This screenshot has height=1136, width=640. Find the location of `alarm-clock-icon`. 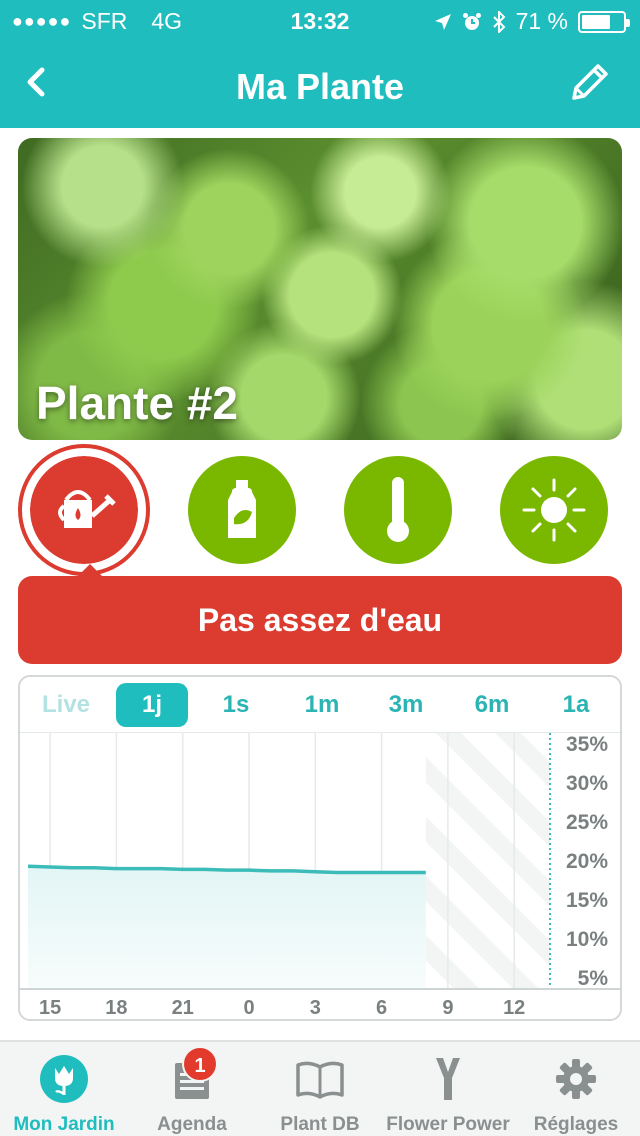

alarm-clock-icon is located at coordinates (471, 21).